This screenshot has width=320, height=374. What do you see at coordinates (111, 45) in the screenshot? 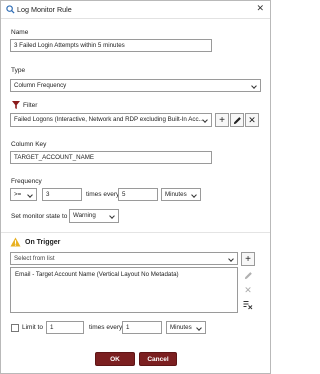
I see `name-input: 3 Failed Login Attempts within 5 minutes` at bounding box center [111, 45].